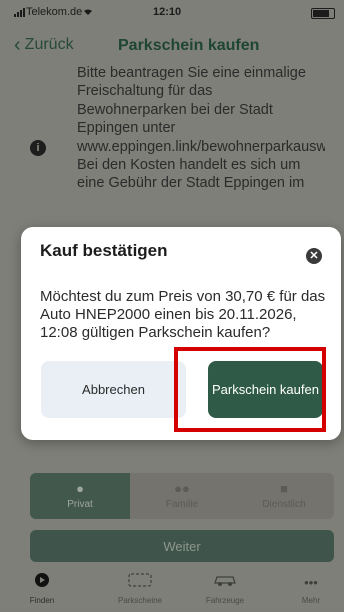 This screenshot has width=344, height=612. I want to click on nav-label: Parkscheine, so click(140, 600).